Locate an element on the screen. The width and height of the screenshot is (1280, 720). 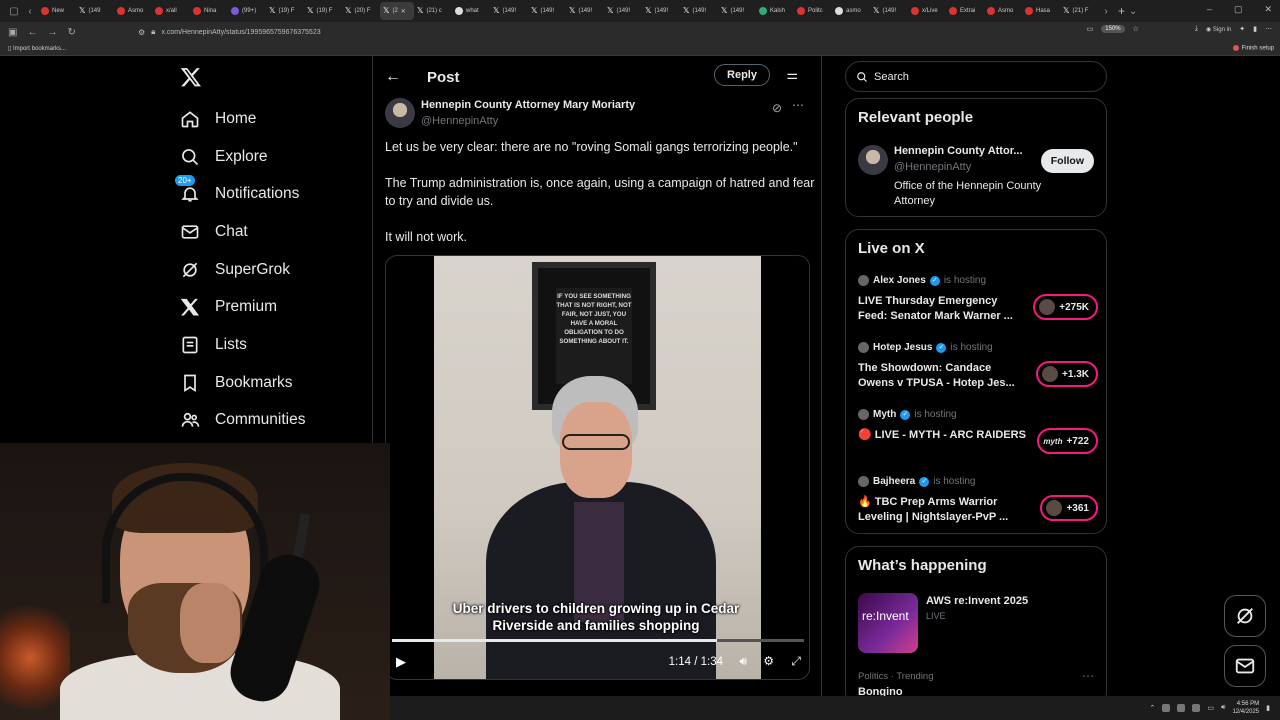
fullscreen-icon: ⤢ is located at coordinates (796, 661).